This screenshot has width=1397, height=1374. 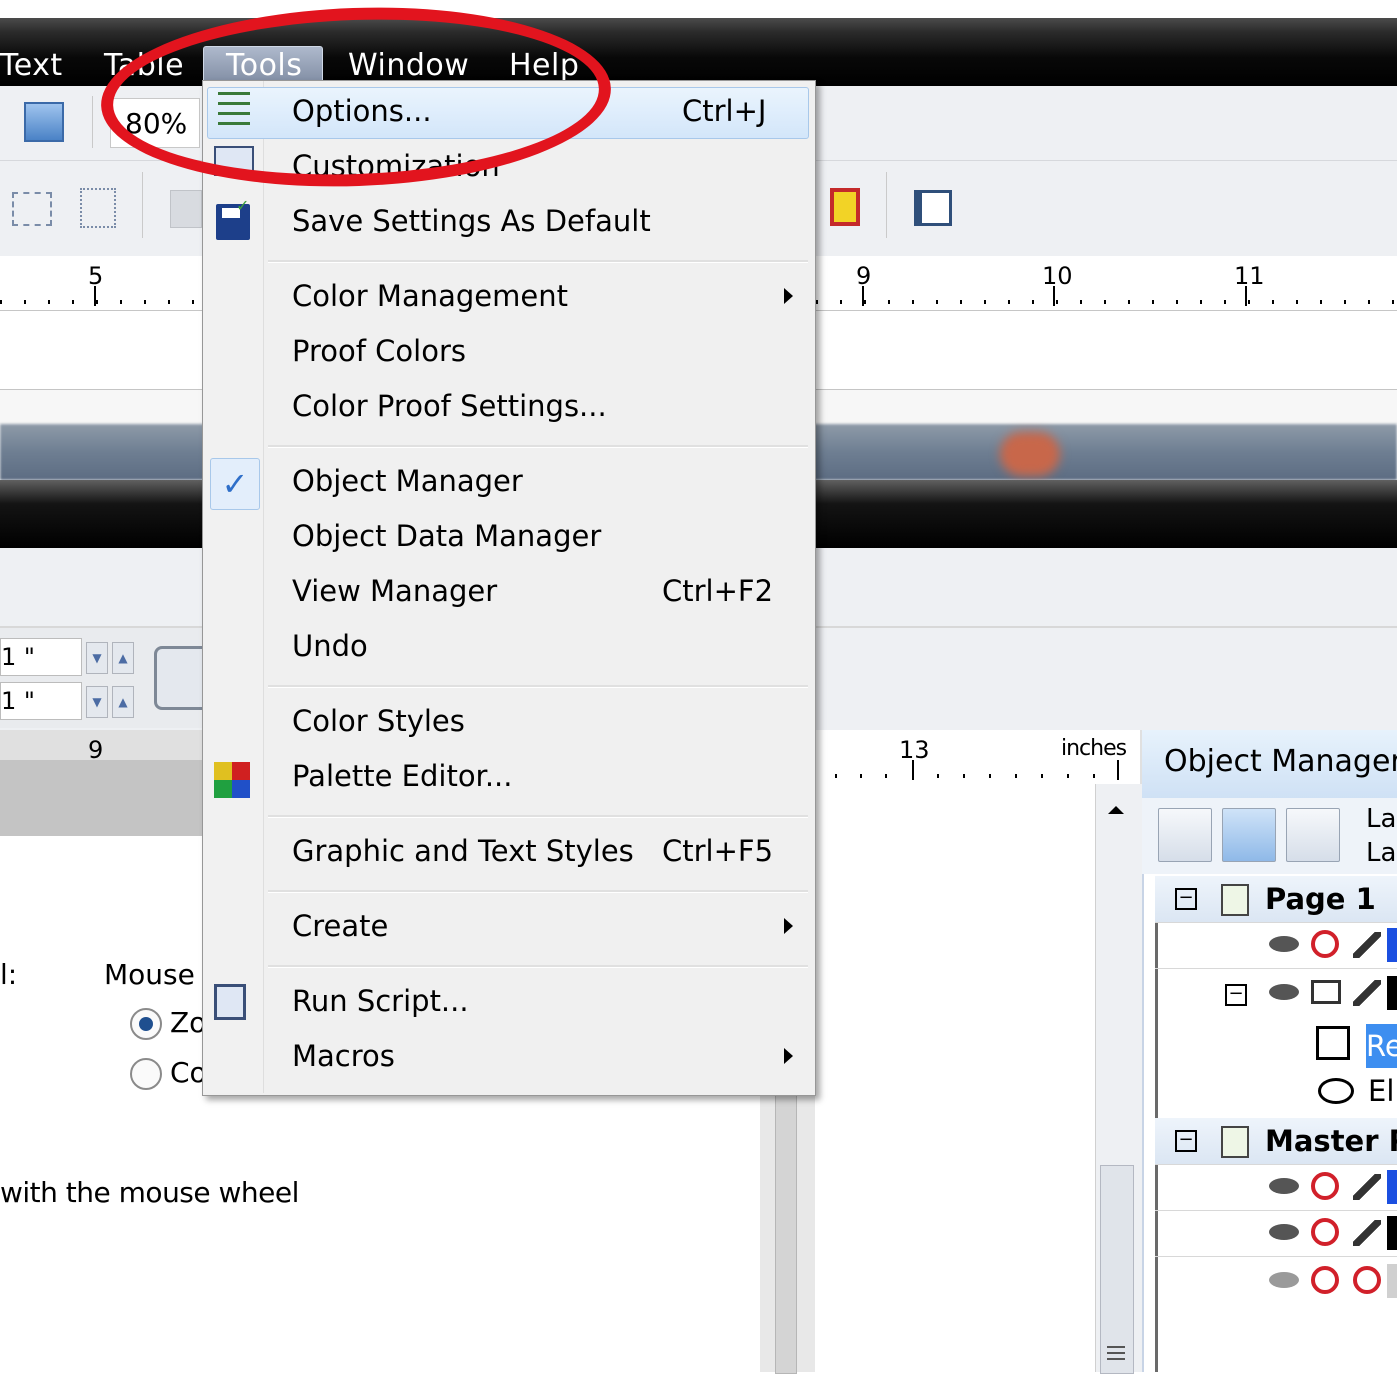 I want to click on run-script-icon, so click(x=230, y=1002).